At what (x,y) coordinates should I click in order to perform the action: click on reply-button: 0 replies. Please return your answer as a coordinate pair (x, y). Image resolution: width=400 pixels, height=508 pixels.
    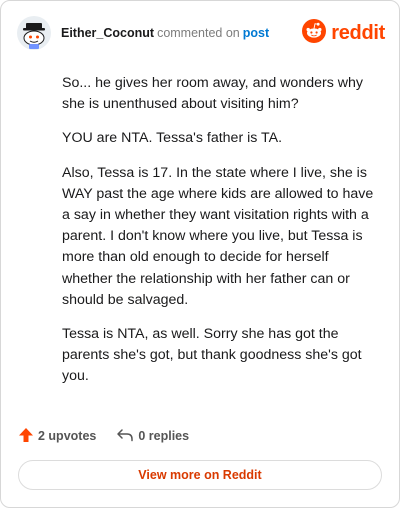
    Looking at the image, I should click on (152, 436).